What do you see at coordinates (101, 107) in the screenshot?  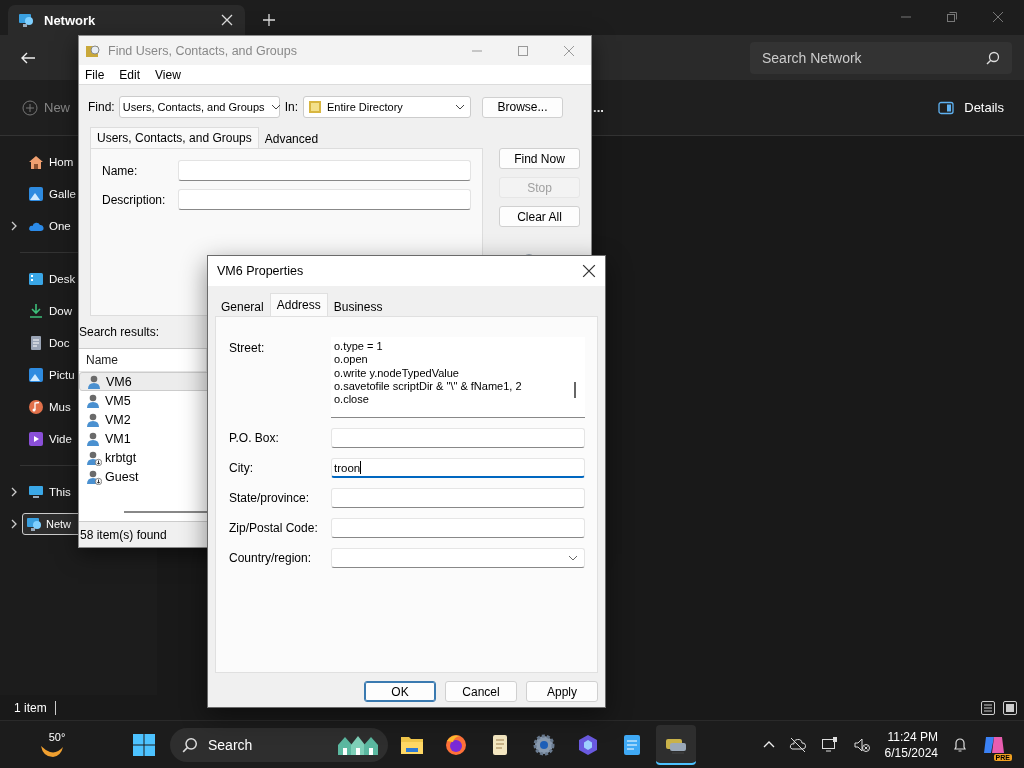 I see `field-label: Find:` at bounding box center [101, 107].